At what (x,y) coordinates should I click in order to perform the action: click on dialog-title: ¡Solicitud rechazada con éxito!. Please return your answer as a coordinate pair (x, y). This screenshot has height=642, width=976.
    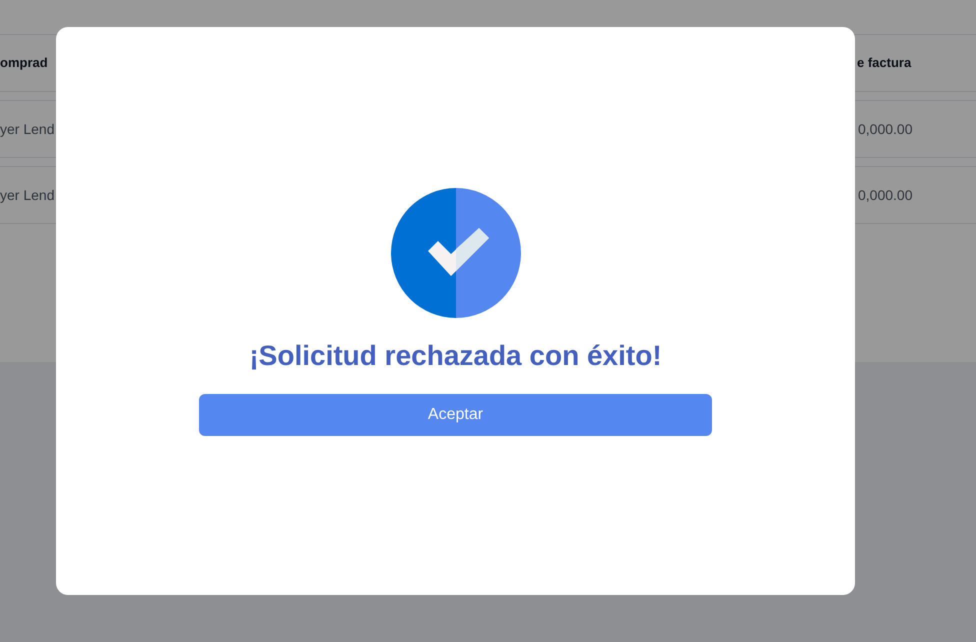
    Looking at the image, I should click on (455, 356).